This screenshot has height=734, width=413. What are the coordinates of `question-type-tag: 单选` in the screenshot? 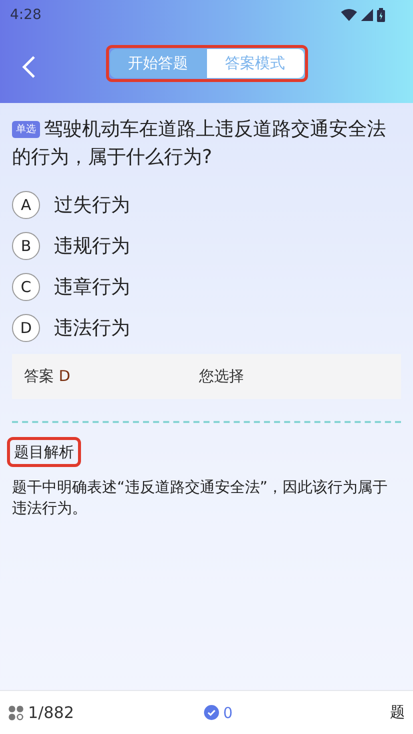 It's located at (26, 129).